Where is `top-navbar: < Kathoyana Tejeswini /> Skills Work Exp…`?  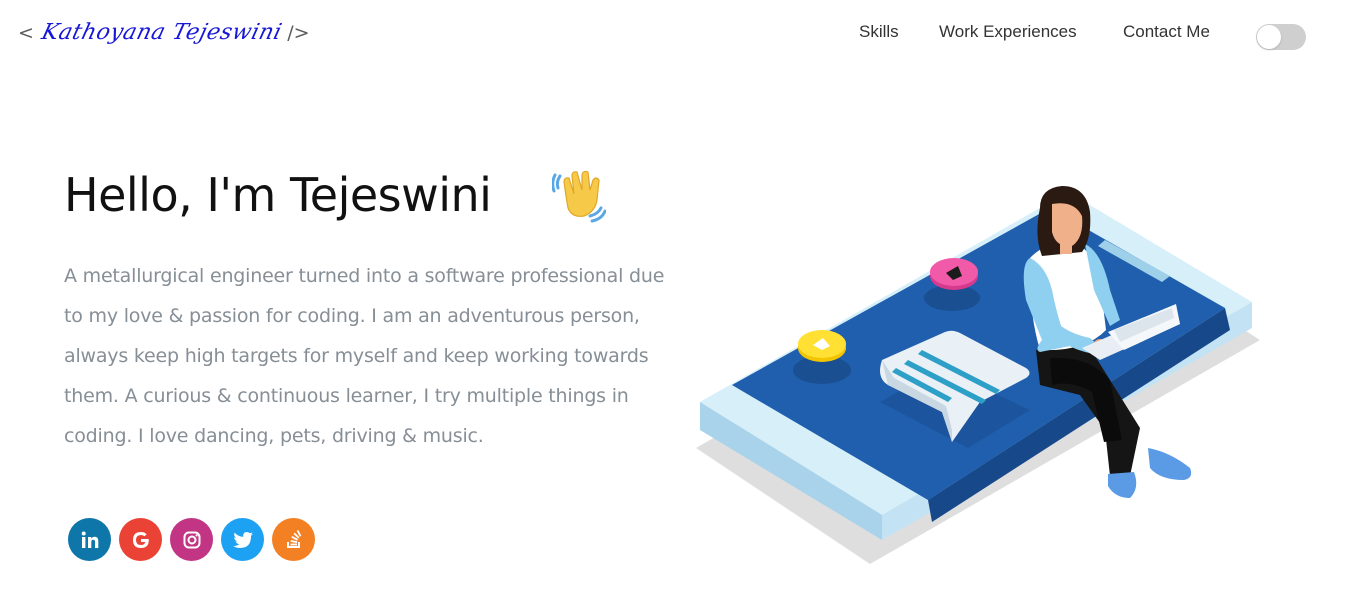 top-navbar: < Kathoyana Tejeswini /> Skills Work Exp… is located at coordinates (672, 35).